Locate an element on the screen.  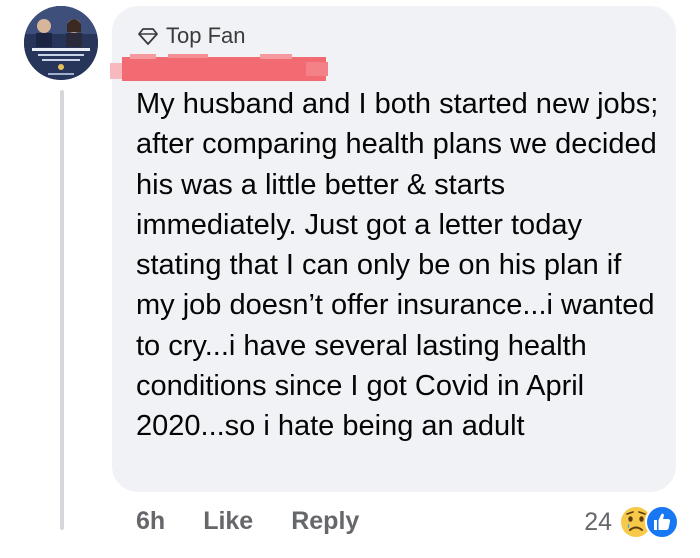
like-button: Like is located at coordinates (228, 521).